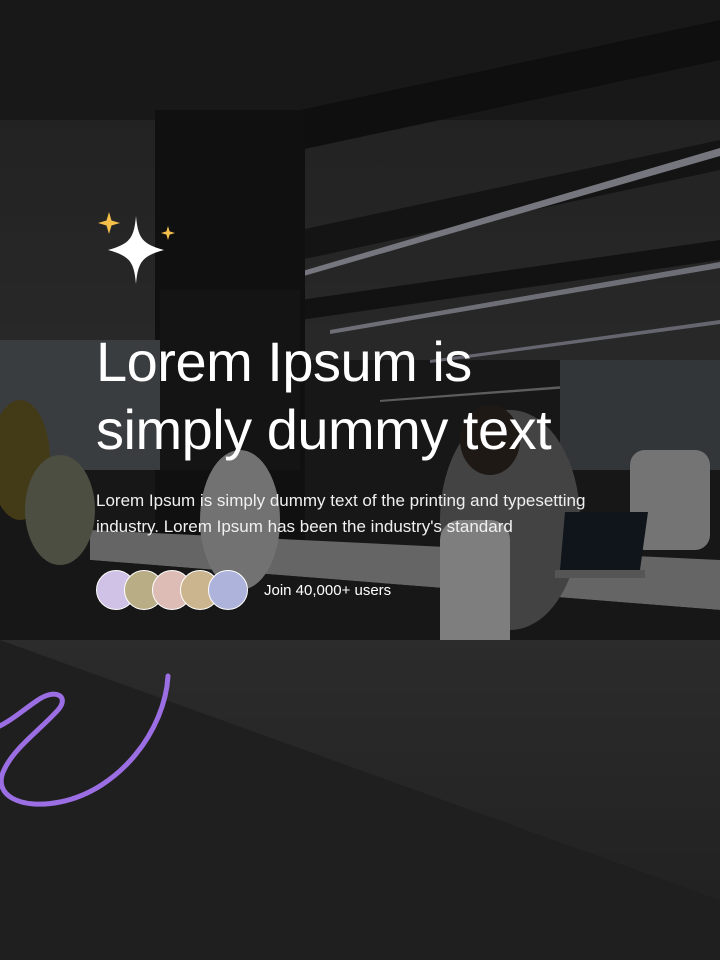 This screenshot has width=720, height=960. Describe the element at coordinates (85, 740) in the screenshot. I see `squiggle-decoration` at that location.